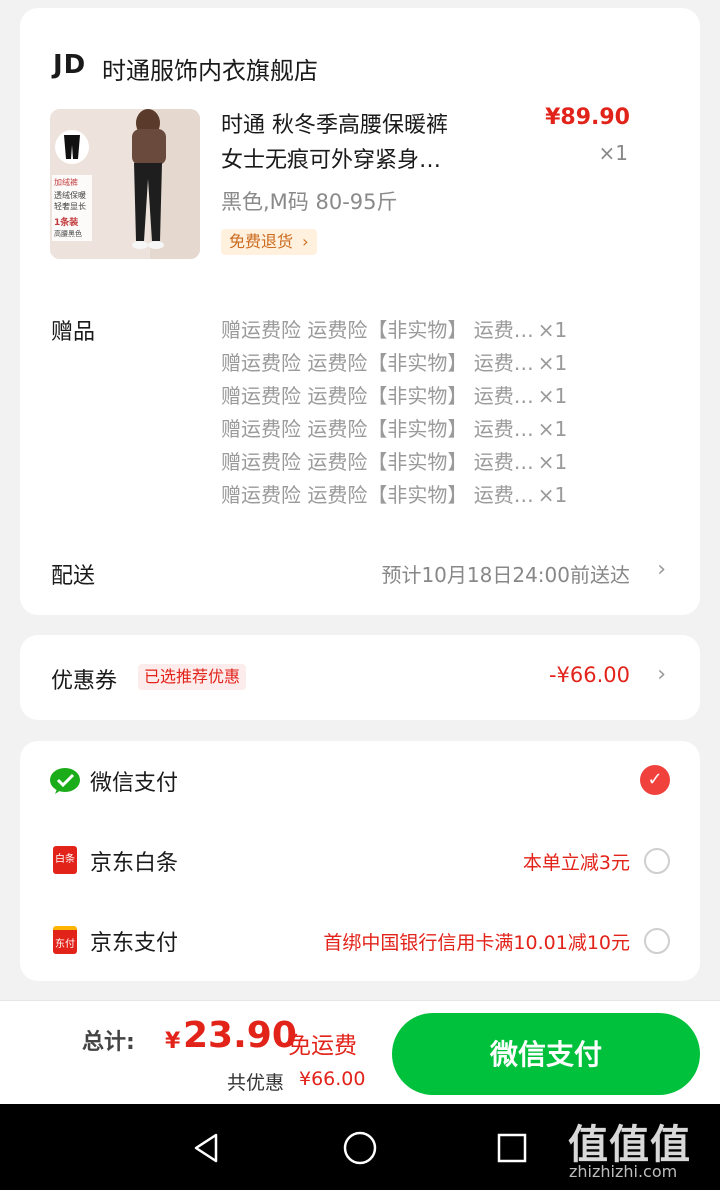 The image size is (720, 1190). What do you see at coordinates (73, 576) in the screenshot?
I see `delivery-label: 配送` at bounding box center [73, 576].